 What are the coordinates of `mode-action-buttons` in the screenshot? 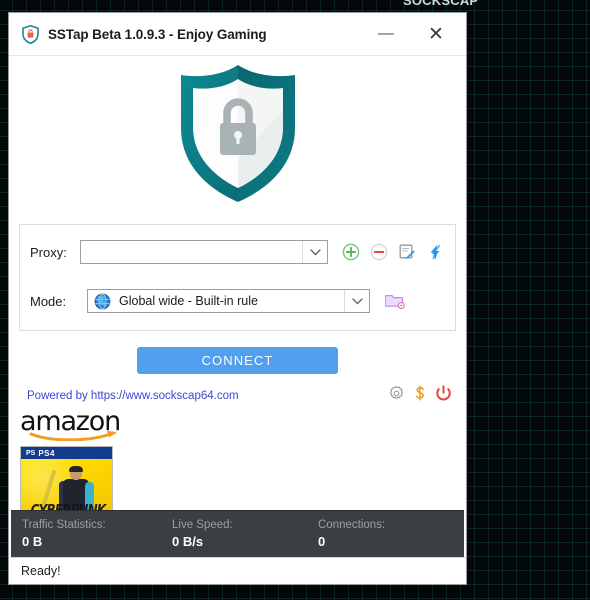 It's located at (391, 301).